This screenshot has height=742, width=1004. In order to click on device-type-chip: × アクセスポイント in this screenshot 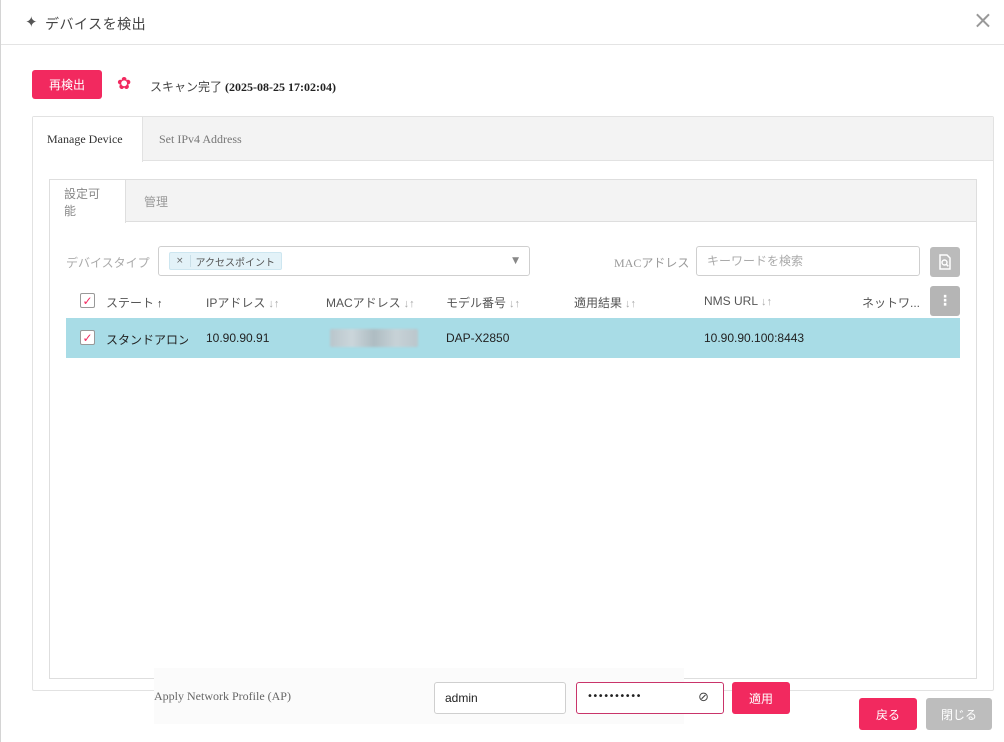, I will do `click(226, 261)`.